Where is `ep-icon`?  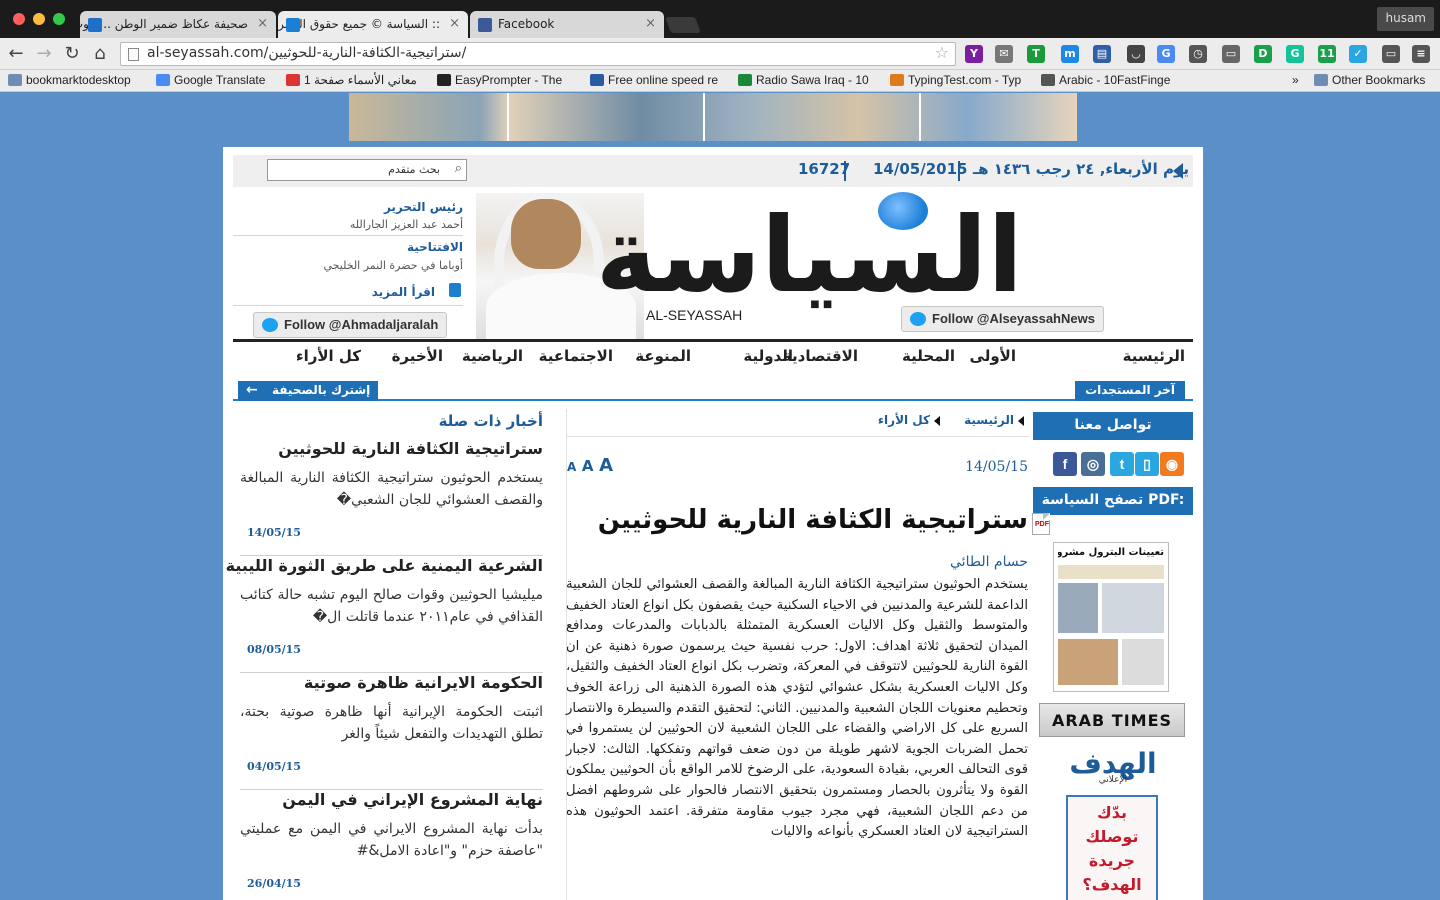
ep-icon is located at coordinates (444, 80).